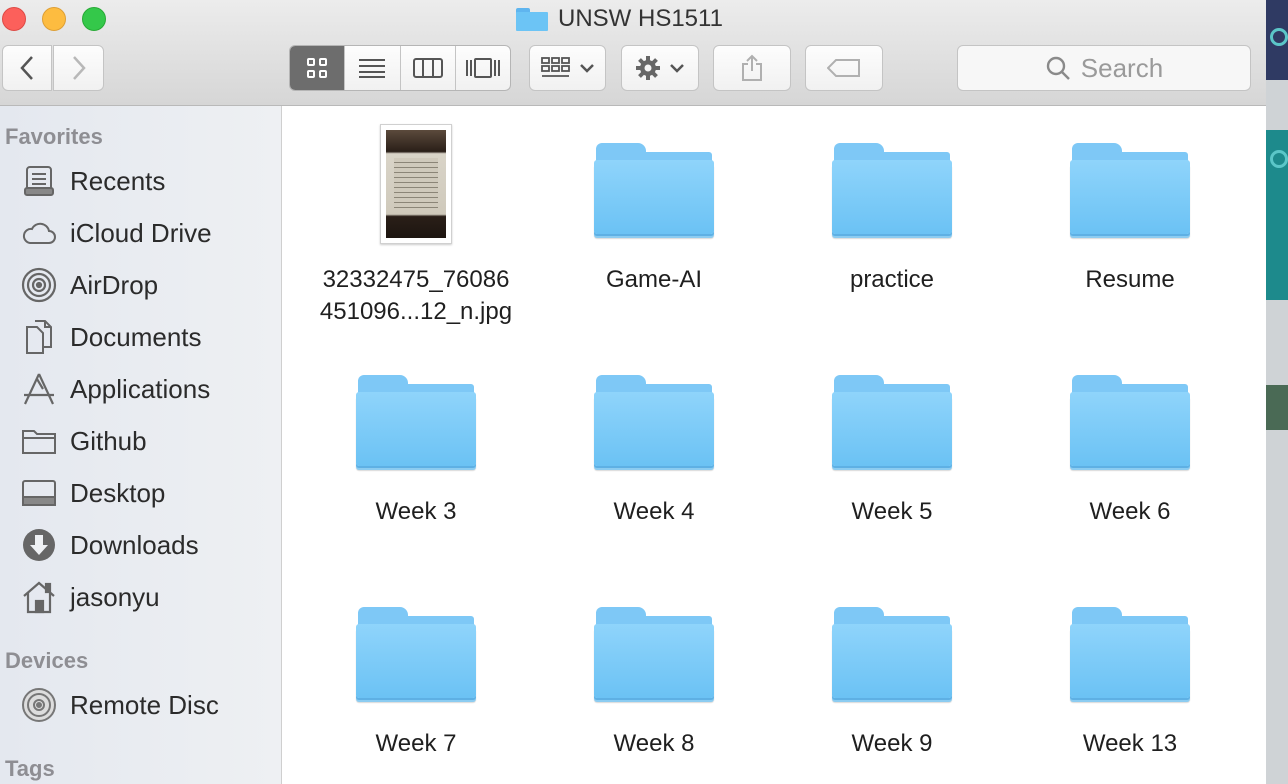  I want to click on folder-item: Week 6, so click(1130, 450).